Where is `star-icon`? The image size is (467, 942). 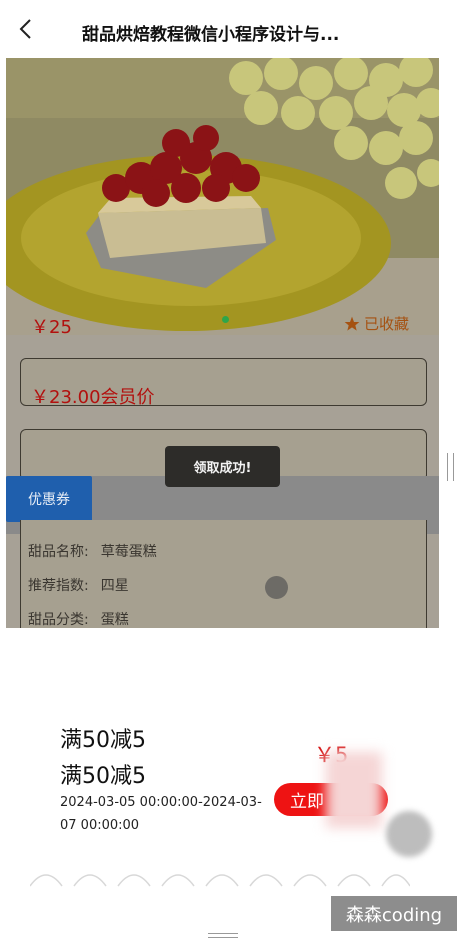 star-icon is located at coordinates (352, 323).